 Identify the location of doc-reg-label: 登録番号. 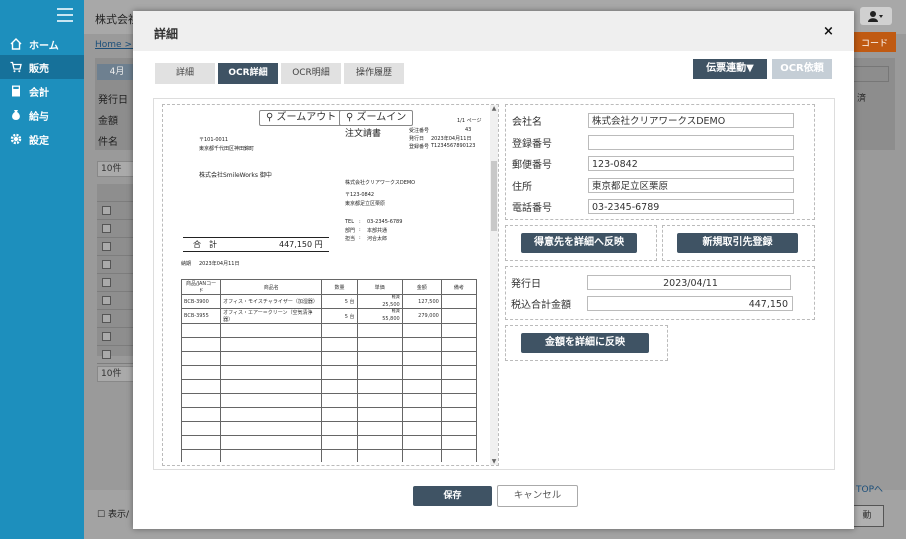
(419, 147).